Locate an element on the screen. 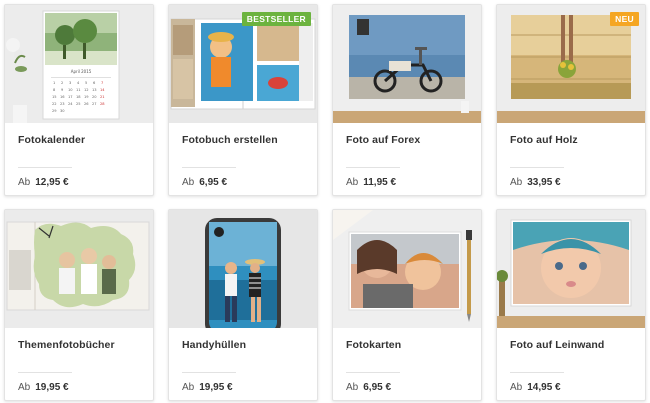 Image resolution: width=650 pixels, height=403 pixels. svg-text: 14 is located at coordinates (102, 90).